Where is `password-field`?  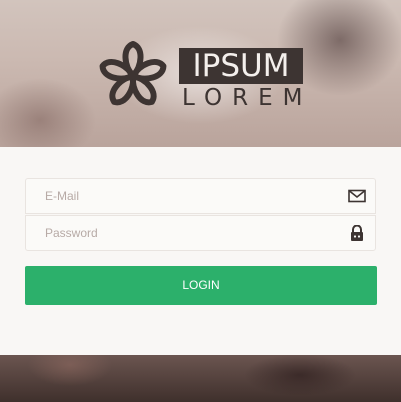 password-field is located at coordinates (200, 233).